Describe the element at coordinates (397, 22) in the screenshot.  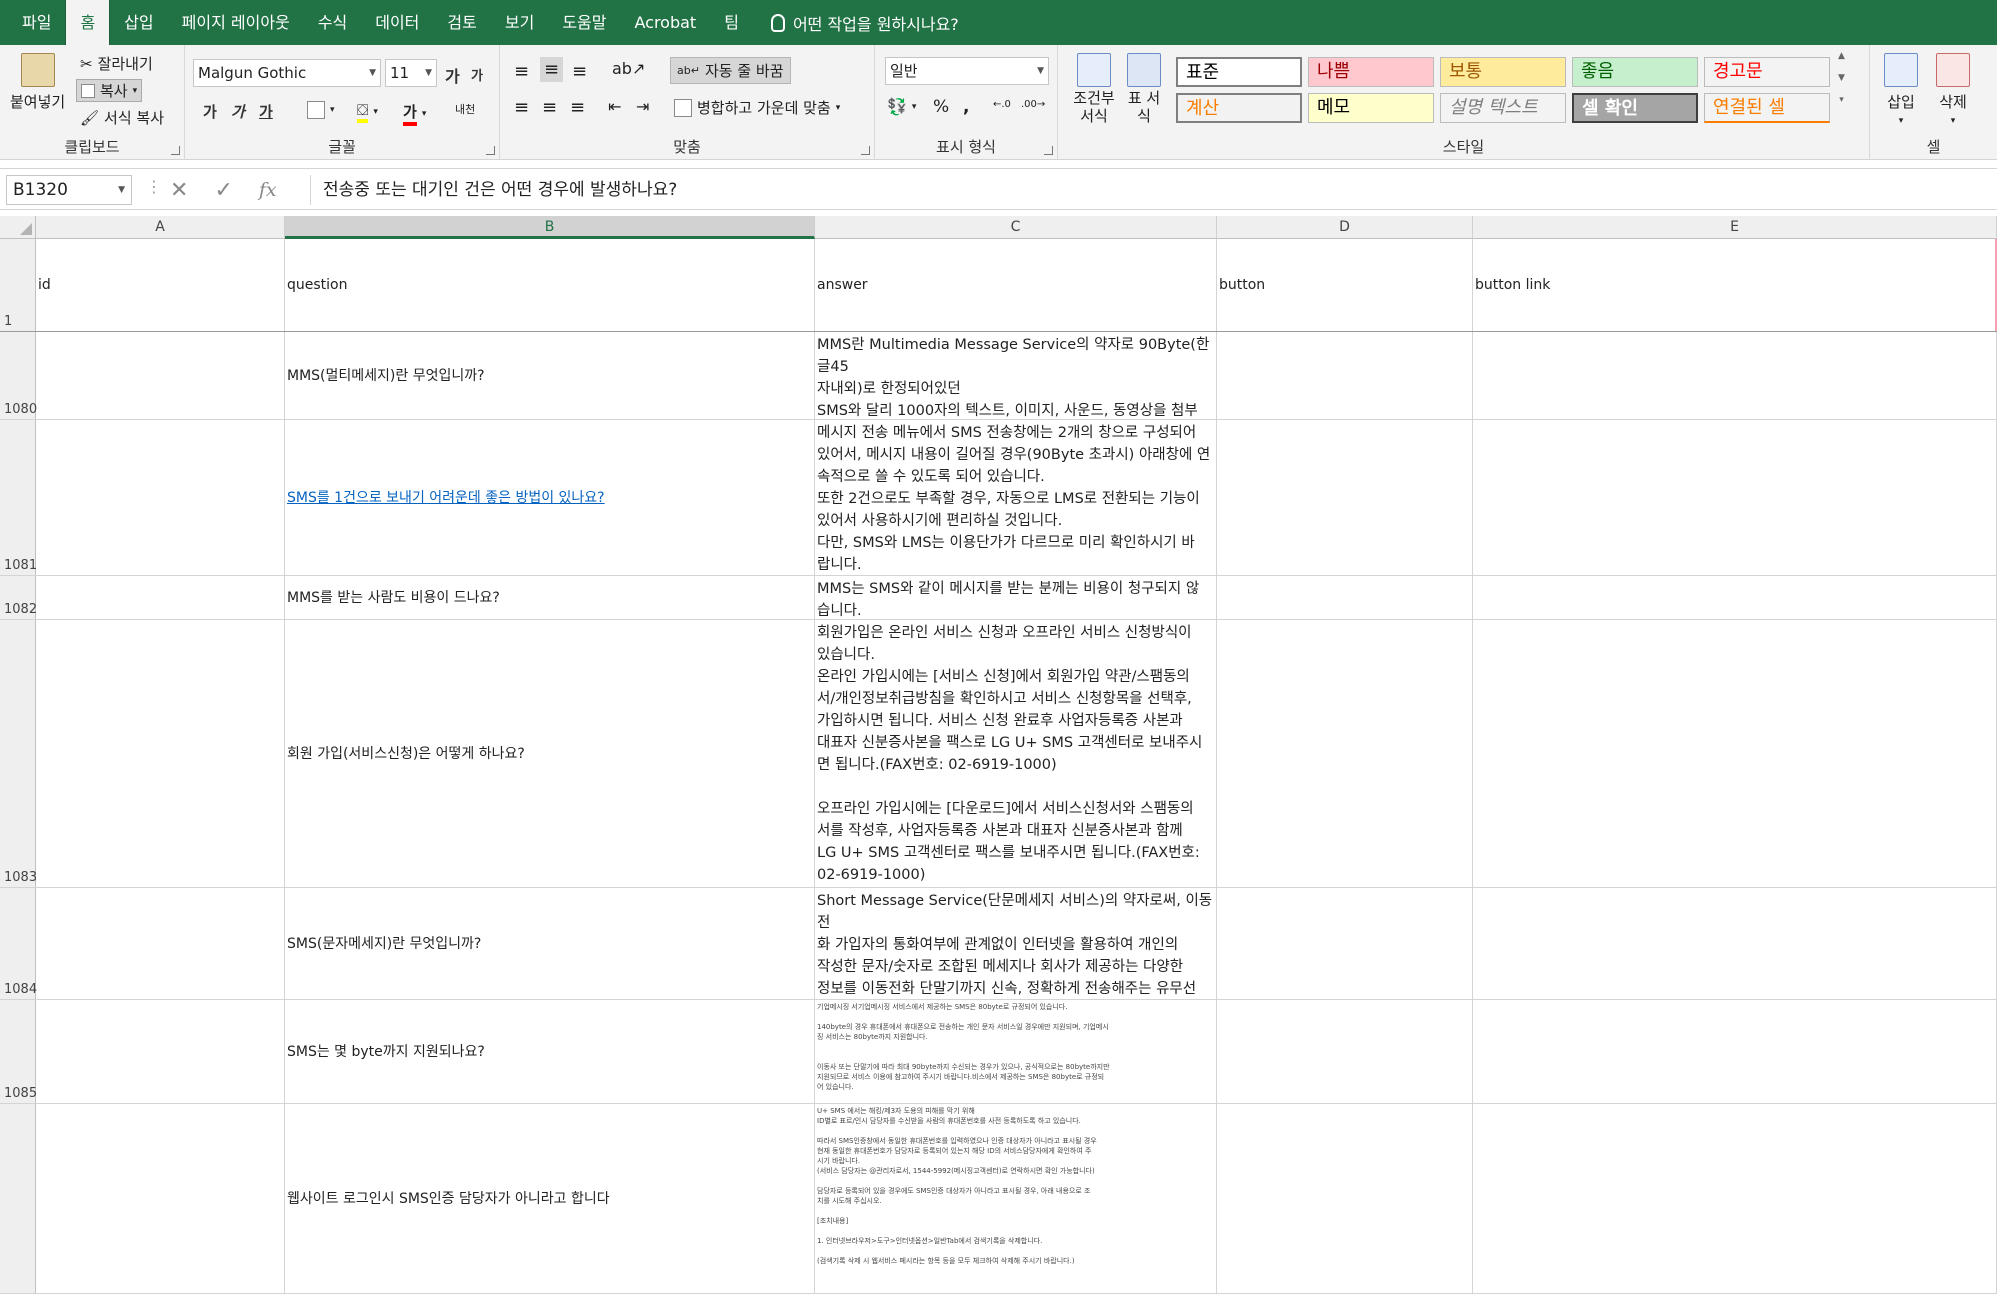
I see `tab-data: 데이터` at that location.